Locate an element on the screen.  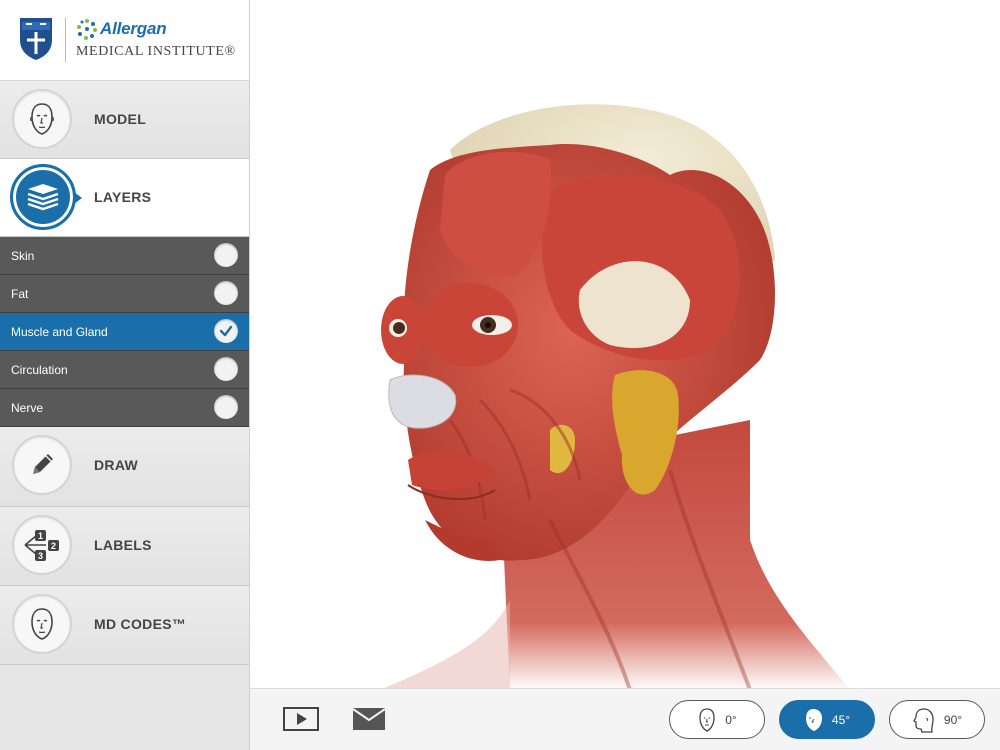
layer-row-nerve: Nerve is located at coordinates (124, 408).